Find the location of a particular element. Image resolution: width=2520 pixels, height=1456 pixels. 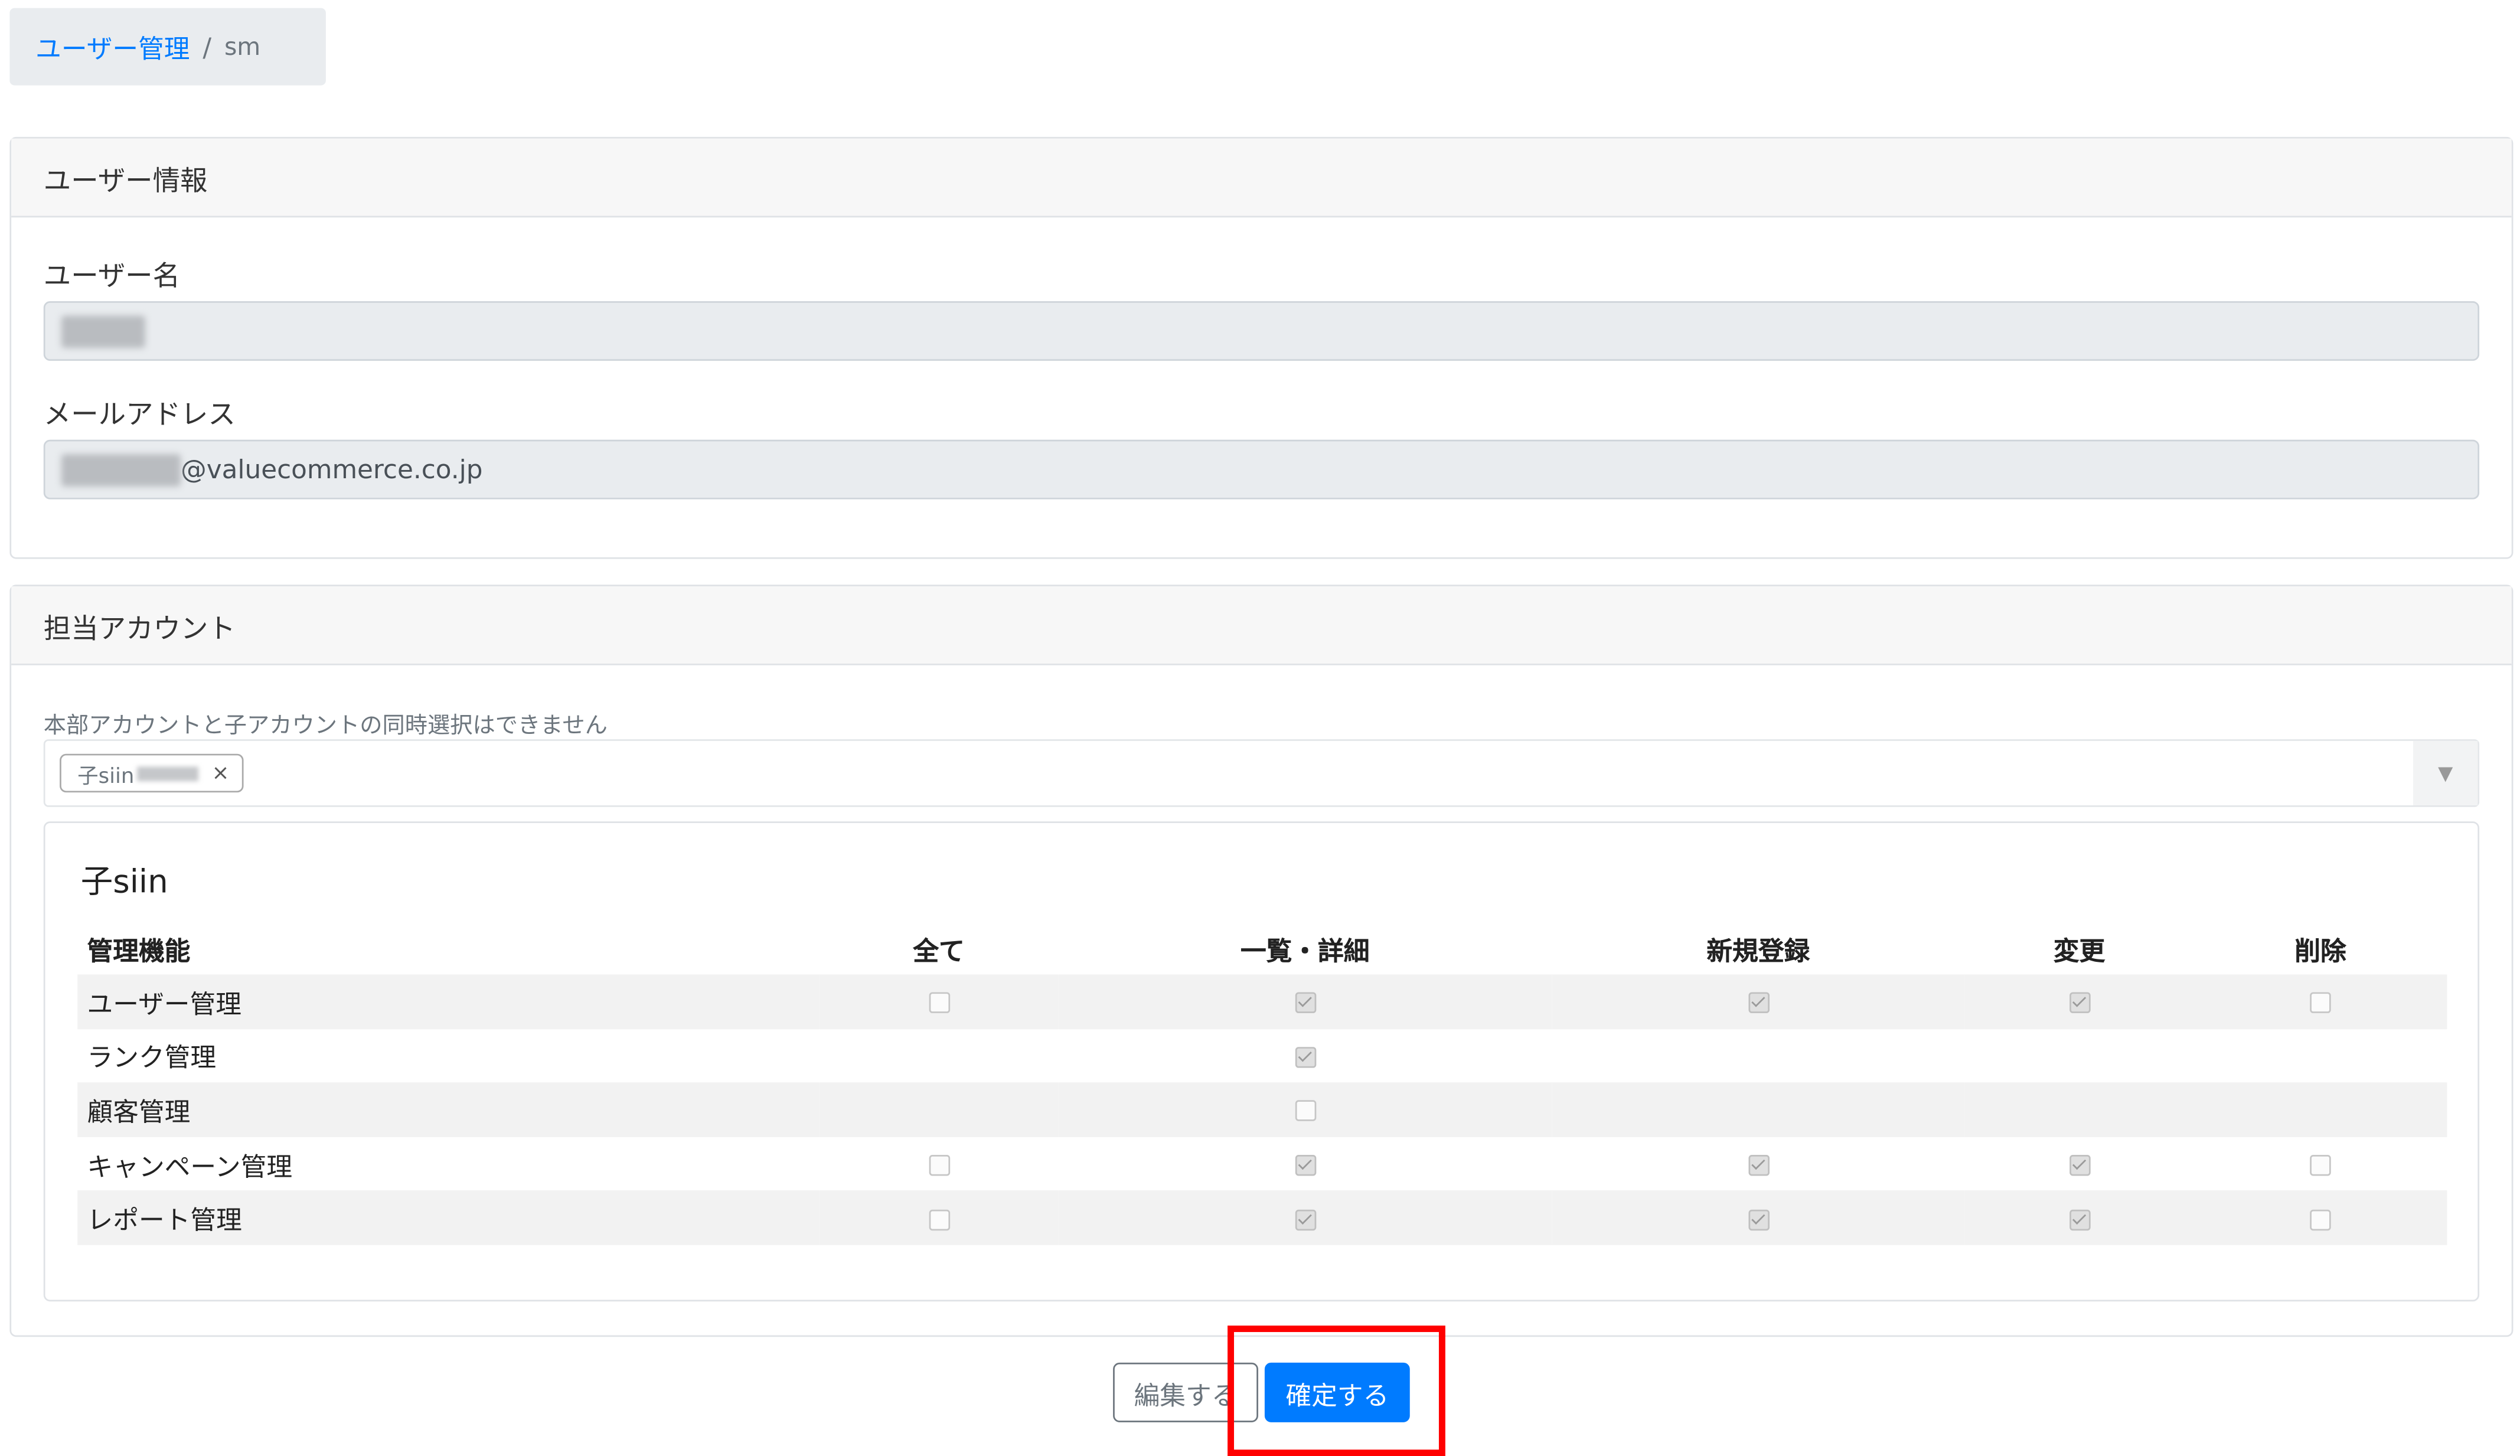

permission-function-name: ランク管理 is located at coordinates (152, 1058).